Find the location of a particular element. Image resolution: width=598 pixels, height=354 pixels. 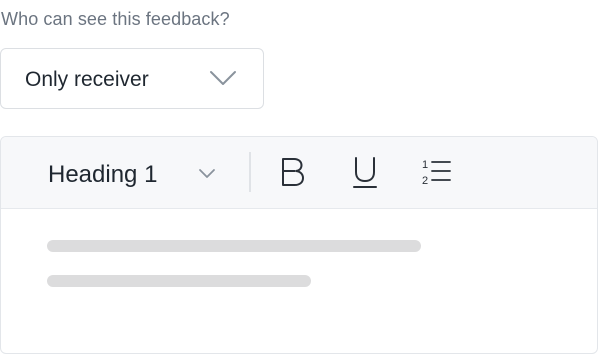

underline-icon is located at coordinates (365, 172).